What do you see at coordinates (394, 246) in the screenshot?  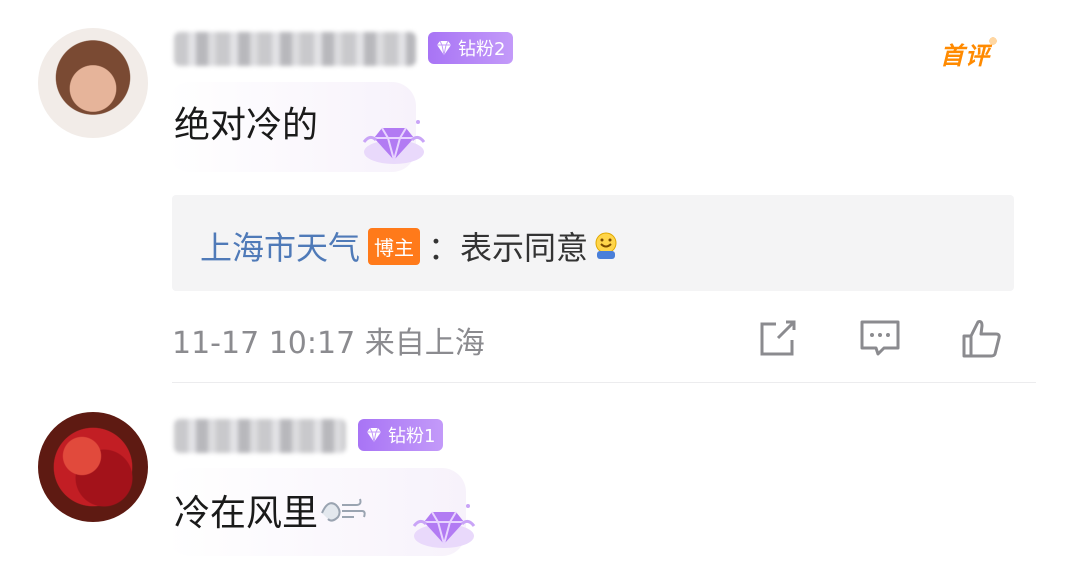 I see `blogger-badge: 博主` at bounding box center [394, 246].